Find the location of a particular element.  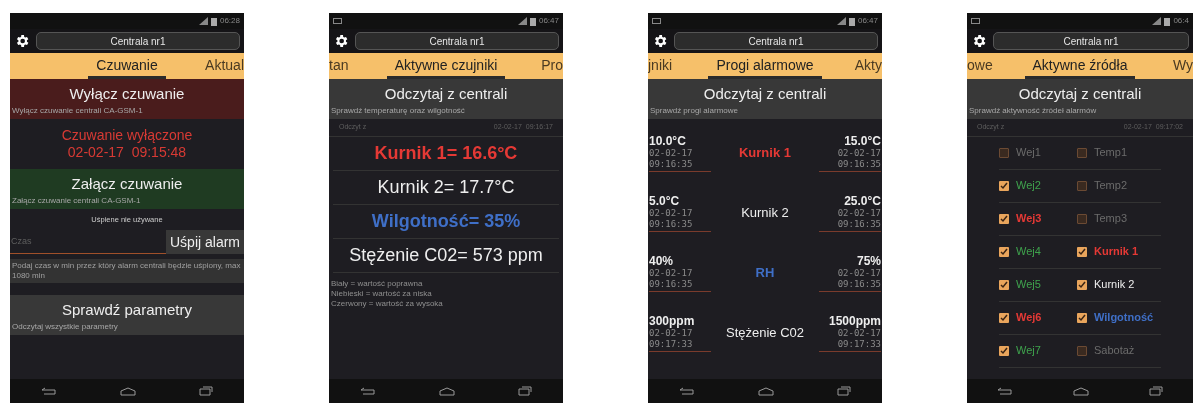

sensor-name: Kurnik 1 is located at coordinates (765, 153).